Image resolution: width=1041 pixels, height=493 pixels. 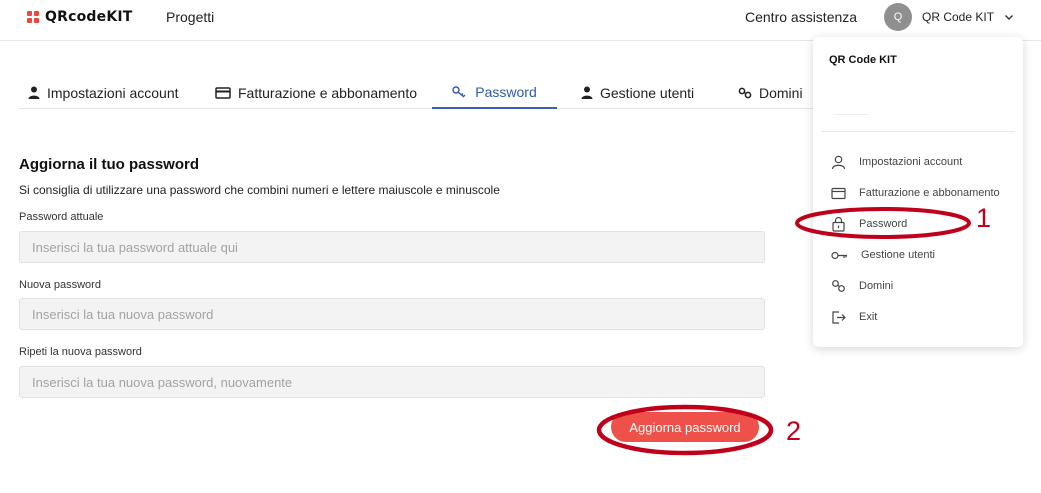 I want to click on current-password-input, so click(x=392, y=247).